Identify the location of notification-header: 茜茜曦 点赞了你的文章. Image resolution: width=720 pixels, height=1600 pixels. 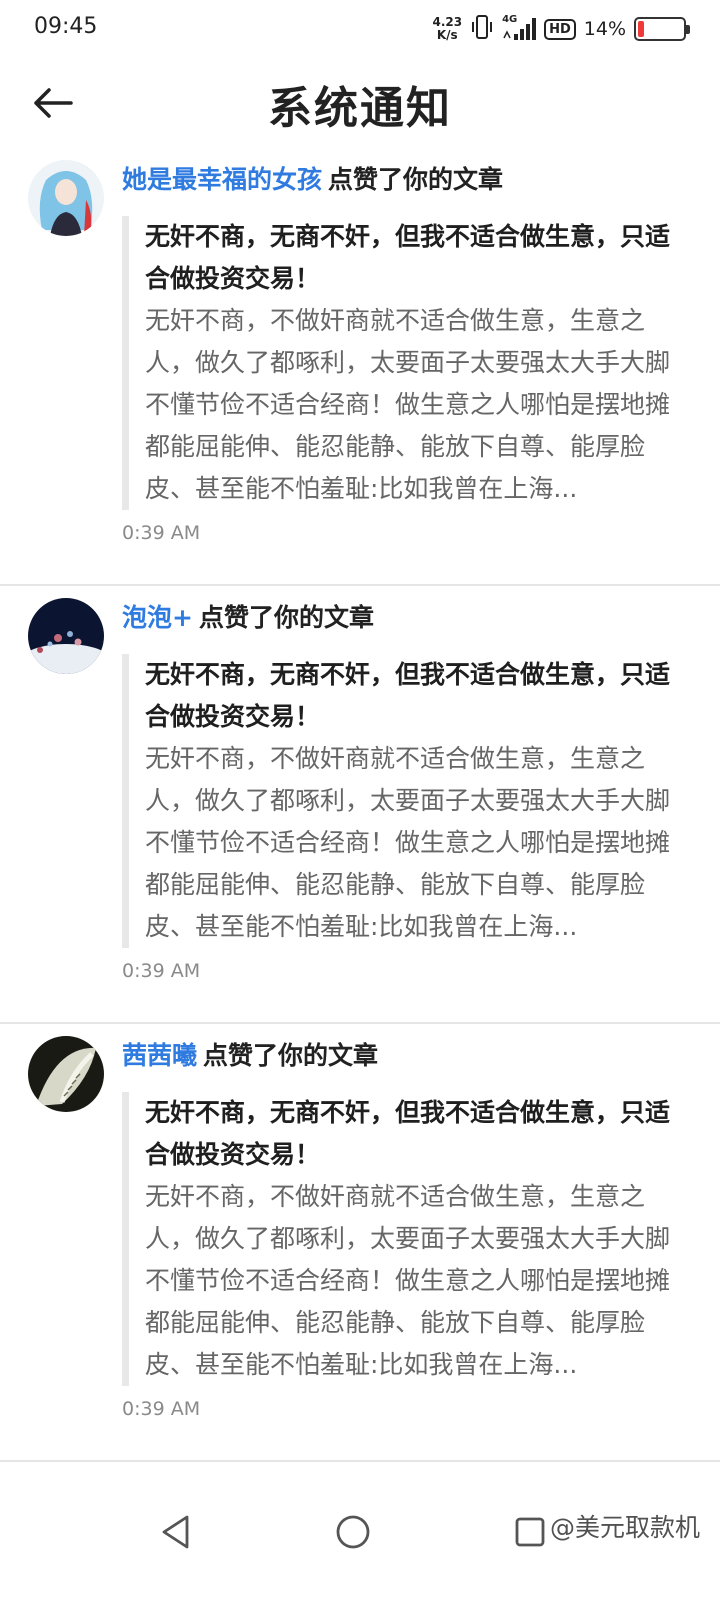
(250, 1056).